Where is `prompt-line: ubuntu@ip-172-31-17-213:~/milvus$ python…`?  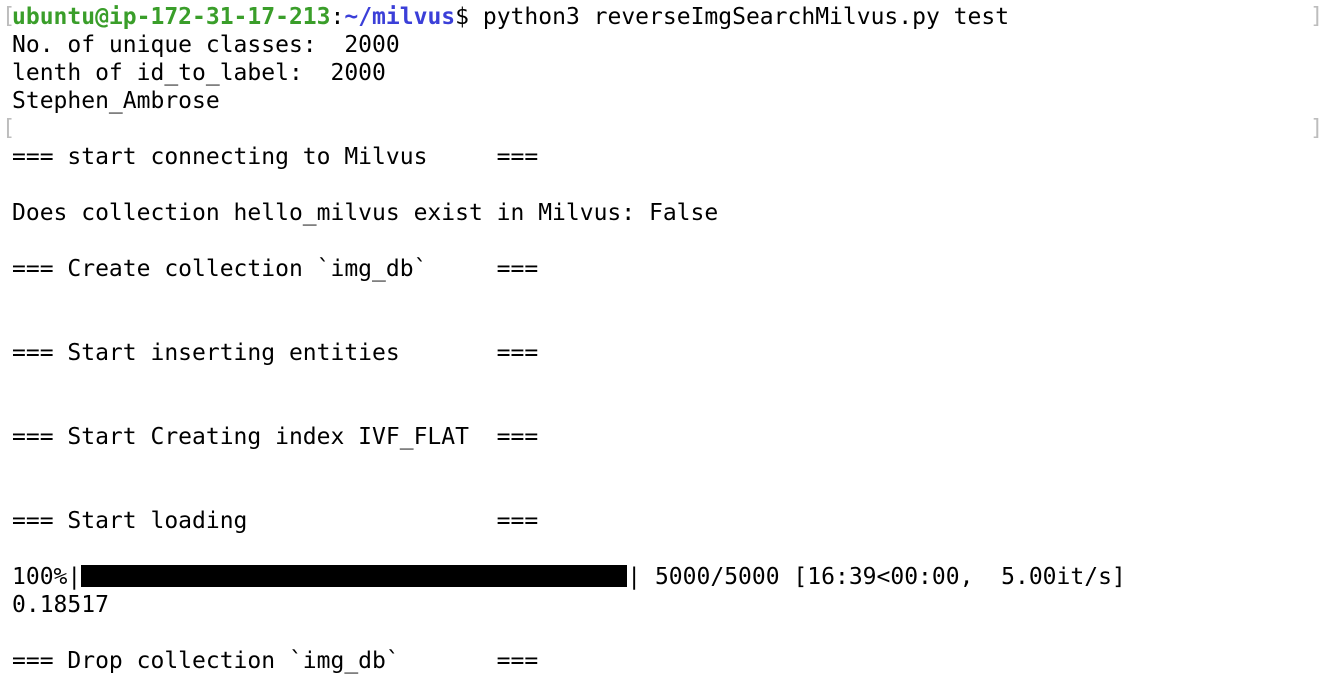
prompt-line: ubuntu@ip-172-31-17-213:~/milvus$ python… is located at coordinates (510, 17).